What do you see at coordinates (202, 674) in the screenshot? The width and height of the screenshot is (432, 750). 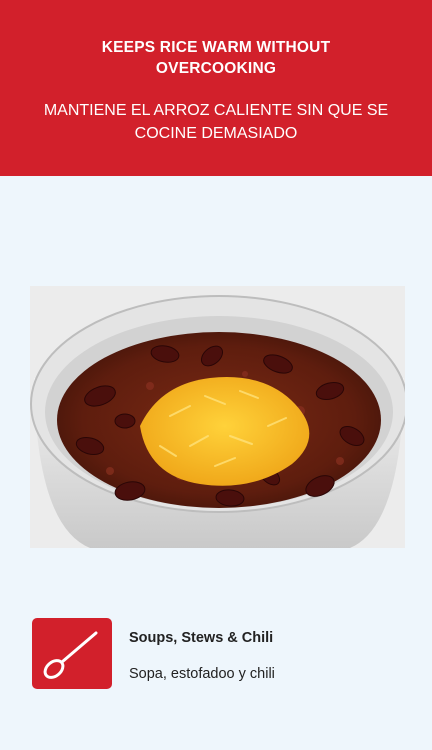 I see `feature-subtitle: Sopa, estofadoo y chili` at bounding box center [202, 674].